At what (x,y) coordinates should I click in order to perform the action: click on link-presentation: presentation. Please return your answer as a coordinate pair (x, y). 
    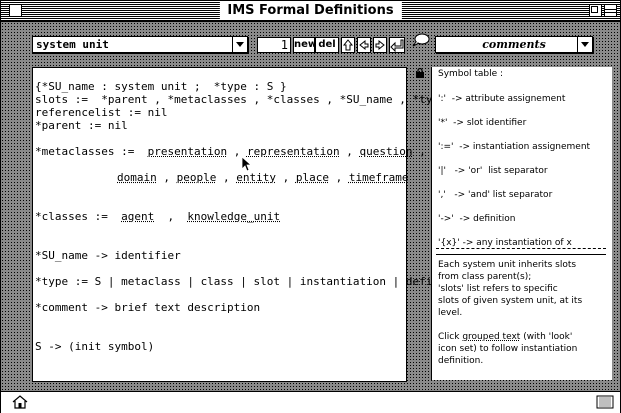
    Looking at the image, I should click on (187, 151).